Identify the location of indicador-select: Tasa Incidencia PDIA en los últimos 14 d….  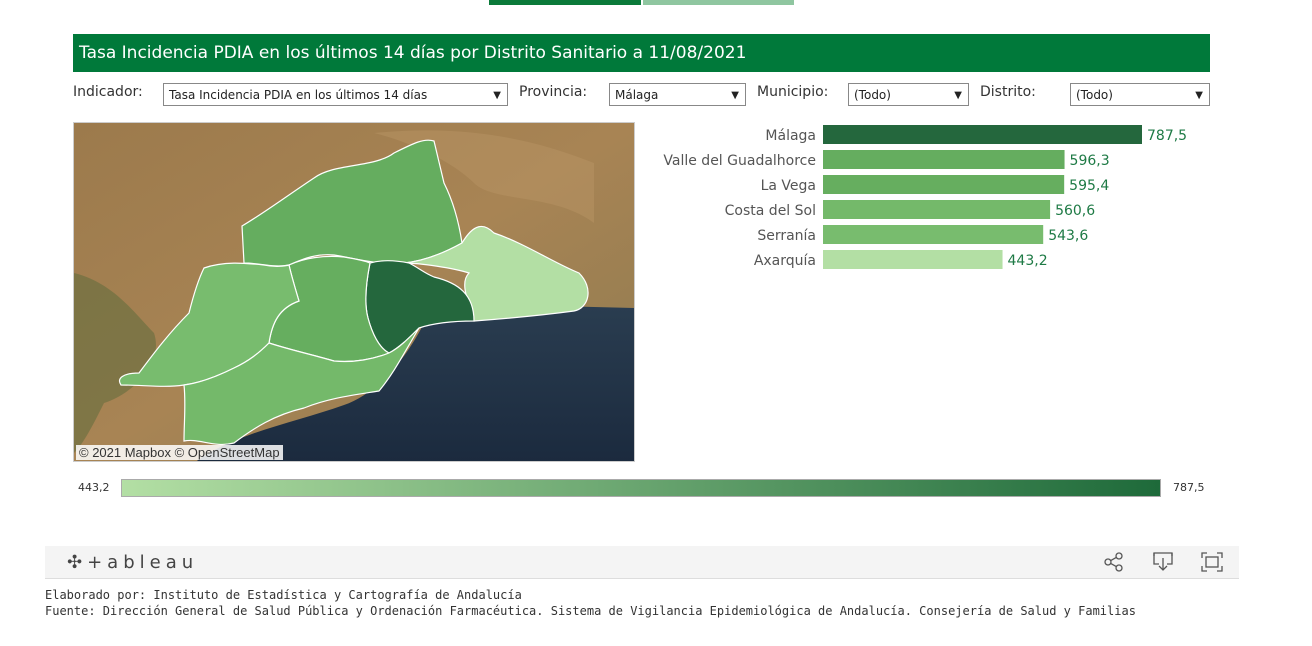
(335, 94).